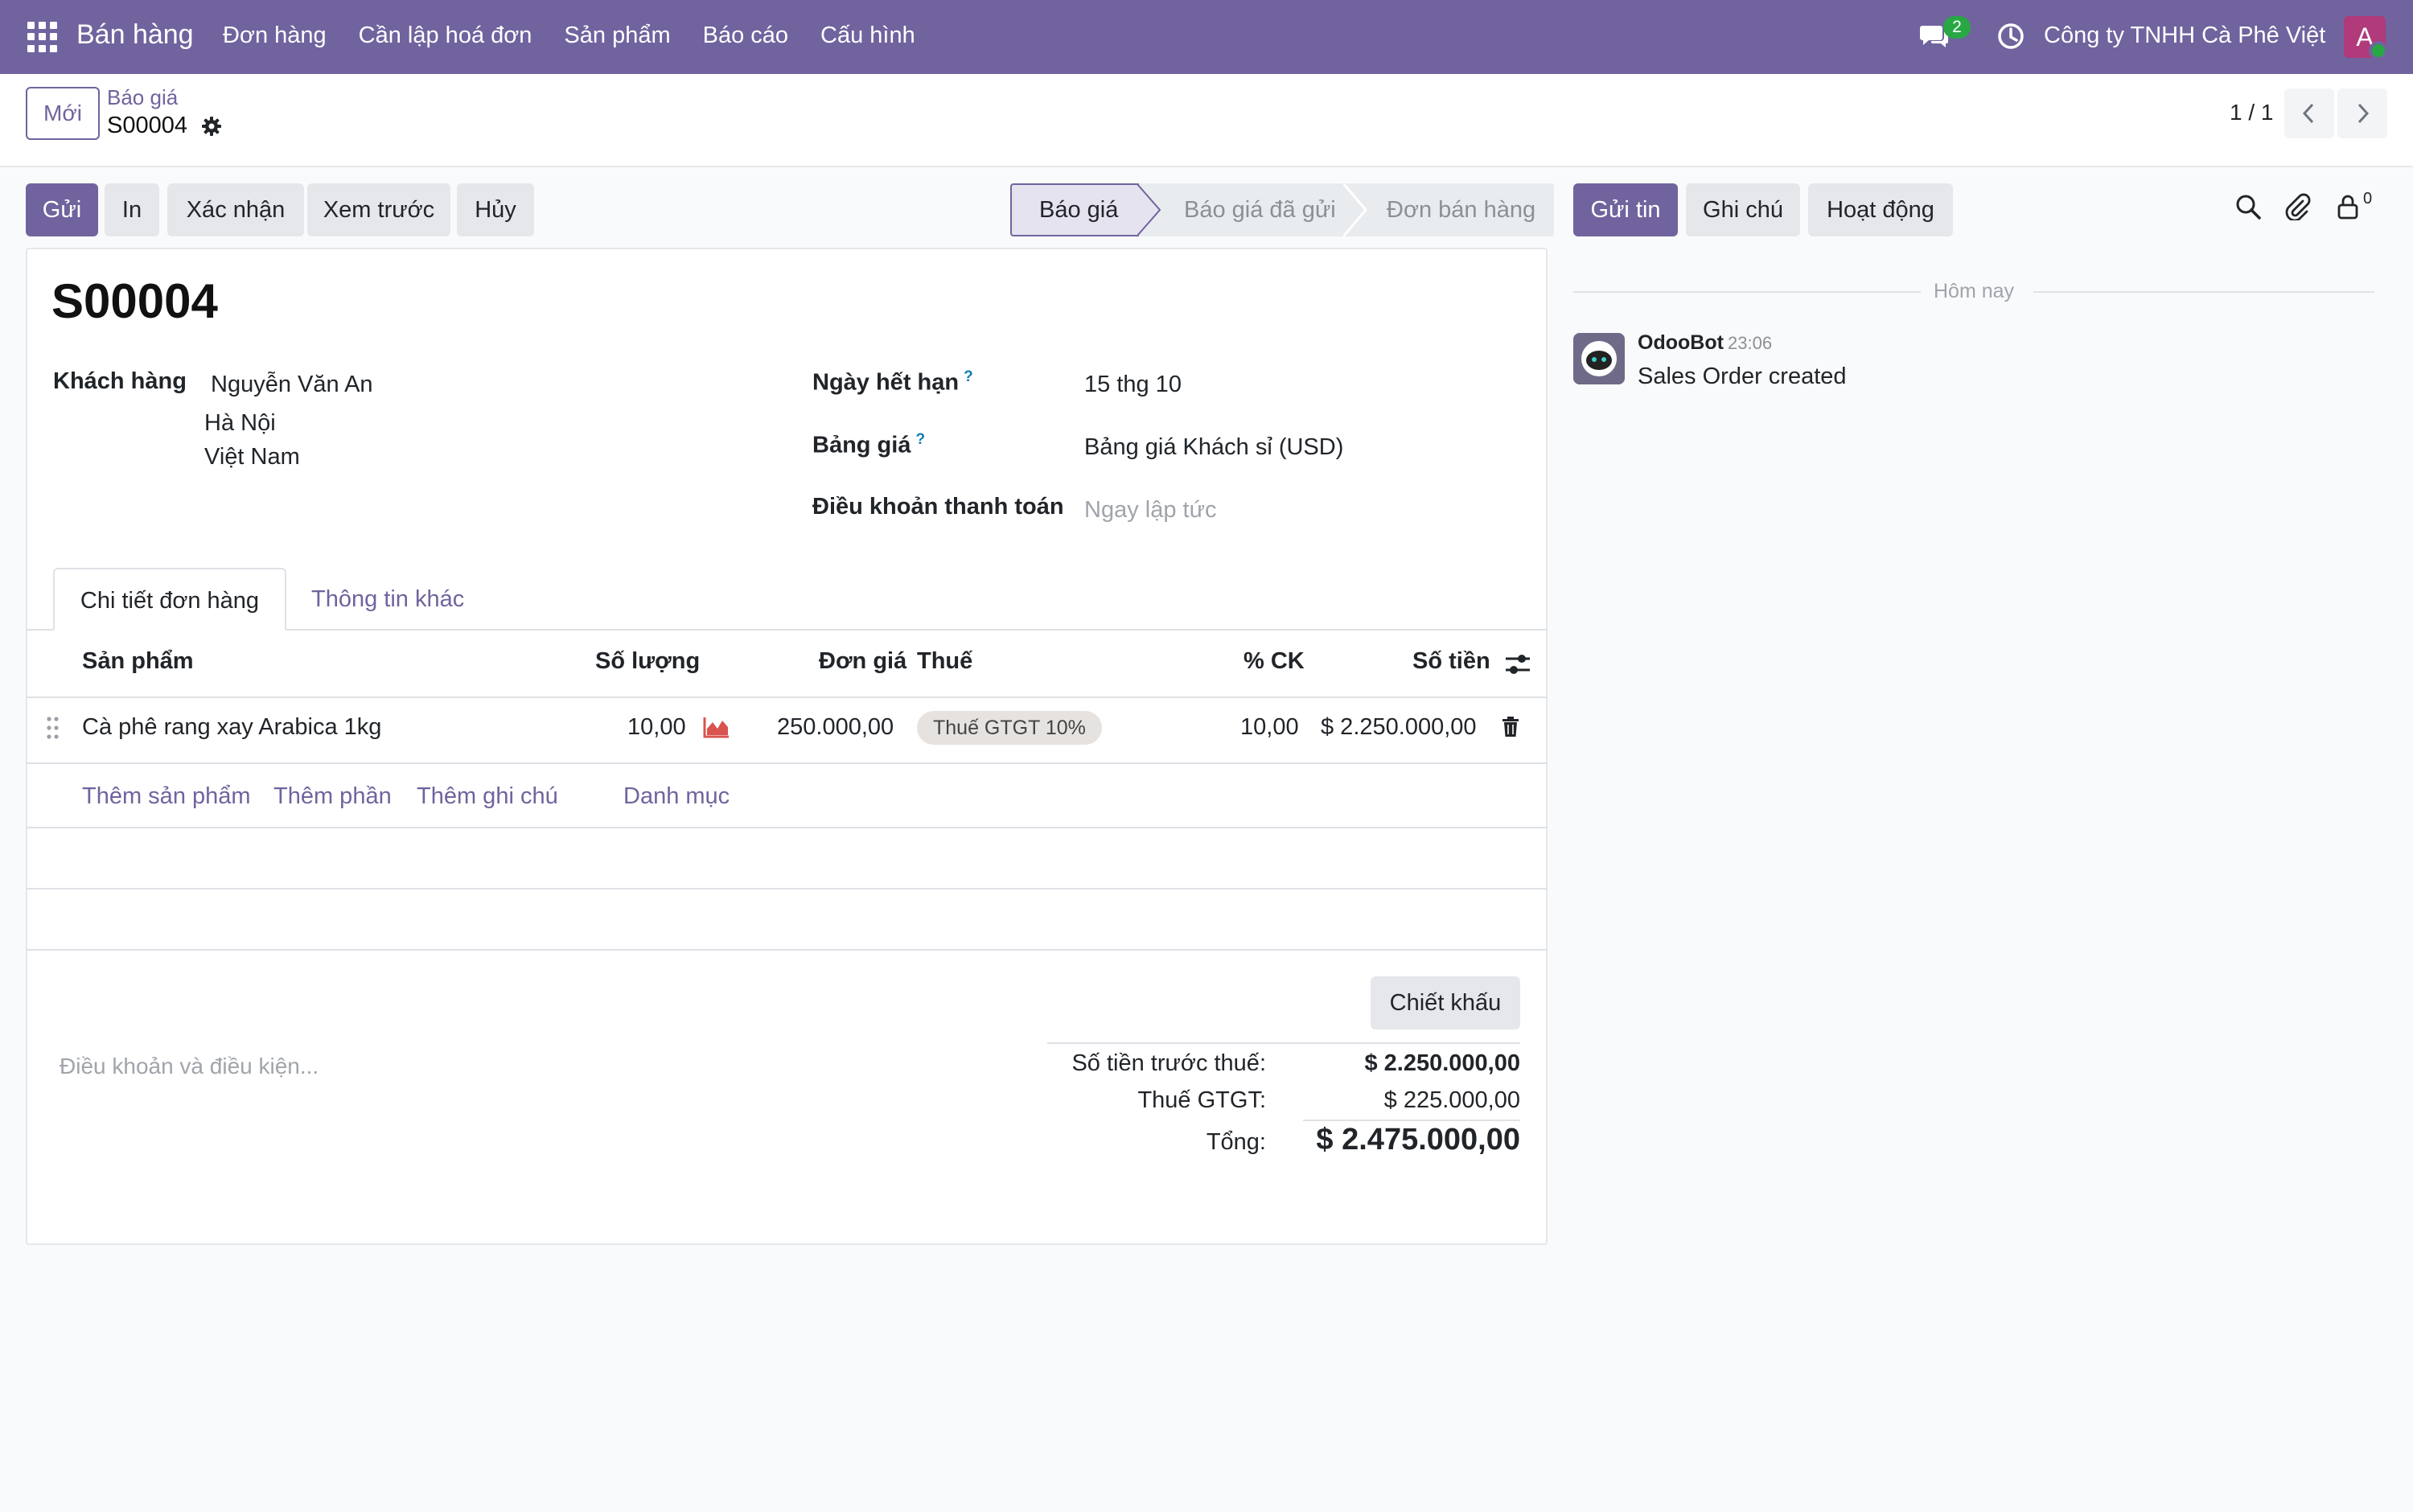 Image resolution: width=2413 pixels, height=1512 pixels. Describe the element at coordinates (42, 37) in the screenshot. I see `apps-menu-icon` at that location.